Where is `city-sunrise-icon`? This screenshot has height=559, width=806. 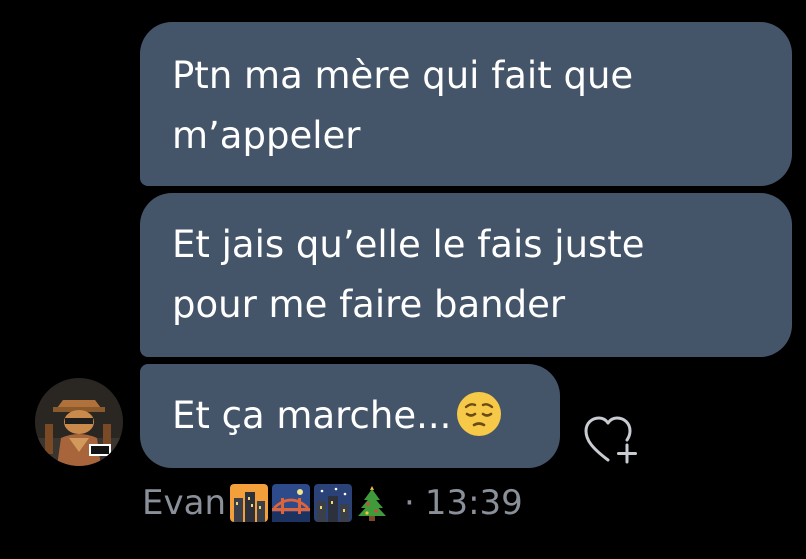 city-sunrise-icon is located at coordinates (249, 503).